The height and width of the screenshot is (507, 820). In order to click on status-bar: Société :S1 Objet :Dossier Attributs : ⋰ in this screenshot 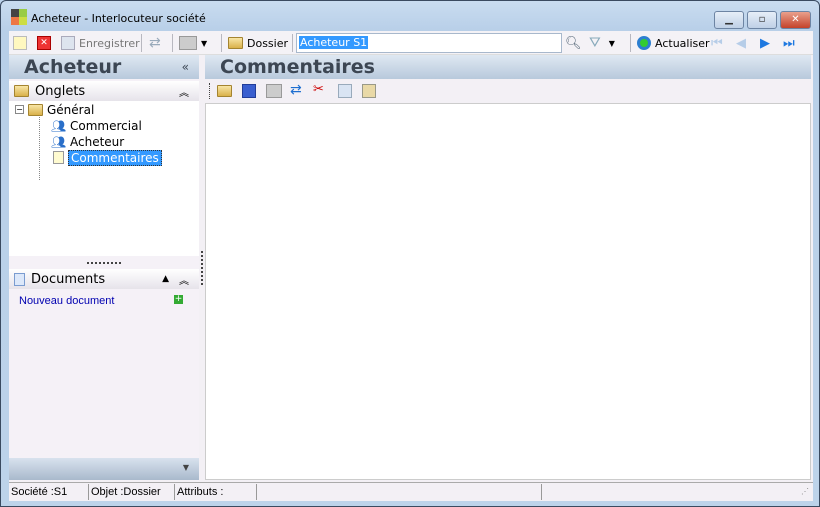, I will do `click(411, 491)`.